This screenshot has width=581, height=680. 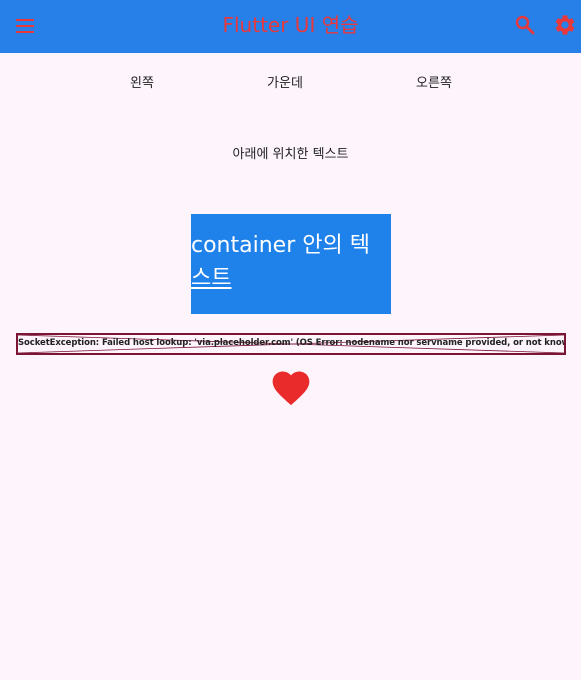 What do you see at coordinates (434, 83) in the screenshot?
I see `right-text: 오른쪽` at bounding box center [434, 83].